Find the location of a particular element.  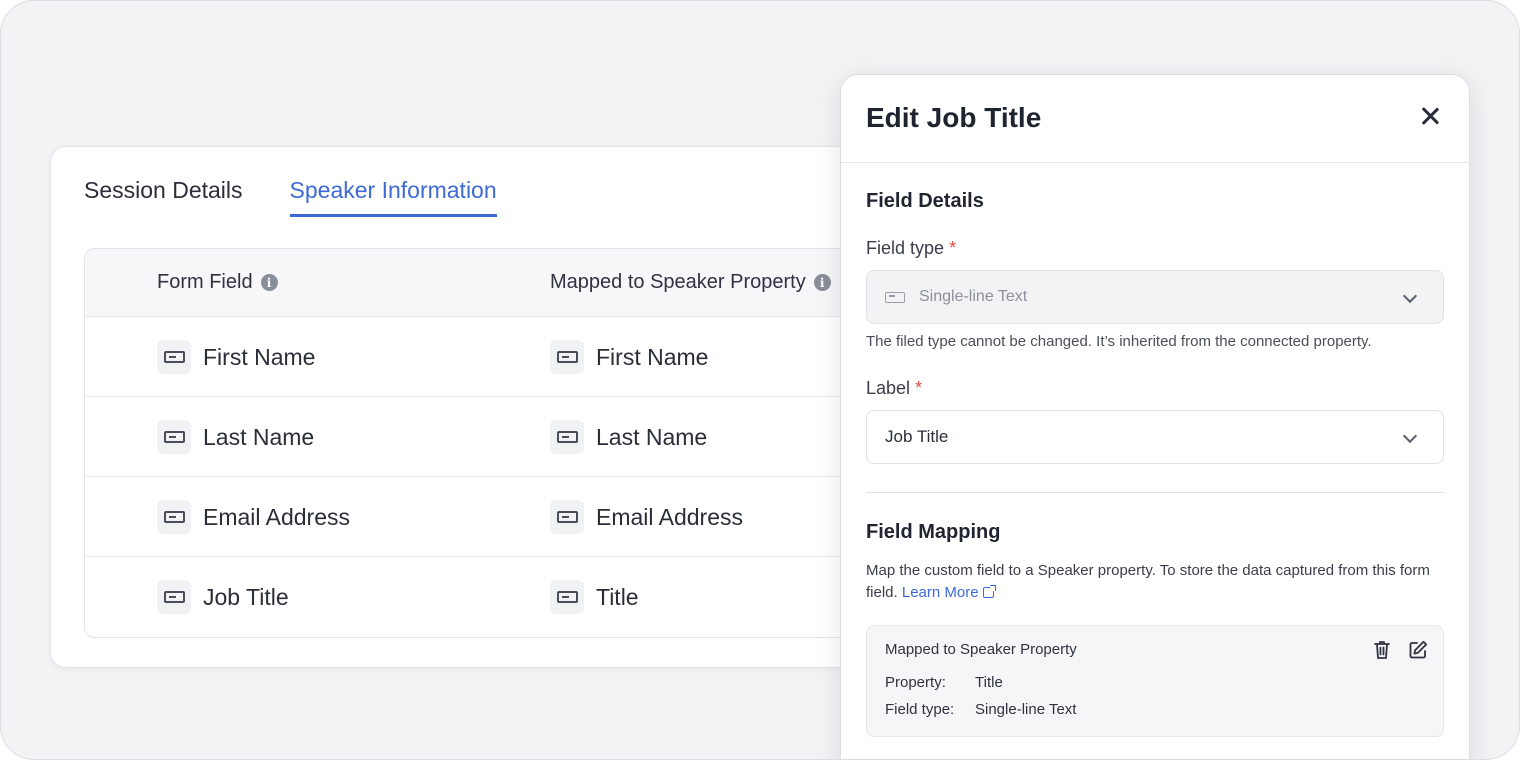

tab-bar: Session Details Speaker Information is located at coordinates (290, 197).